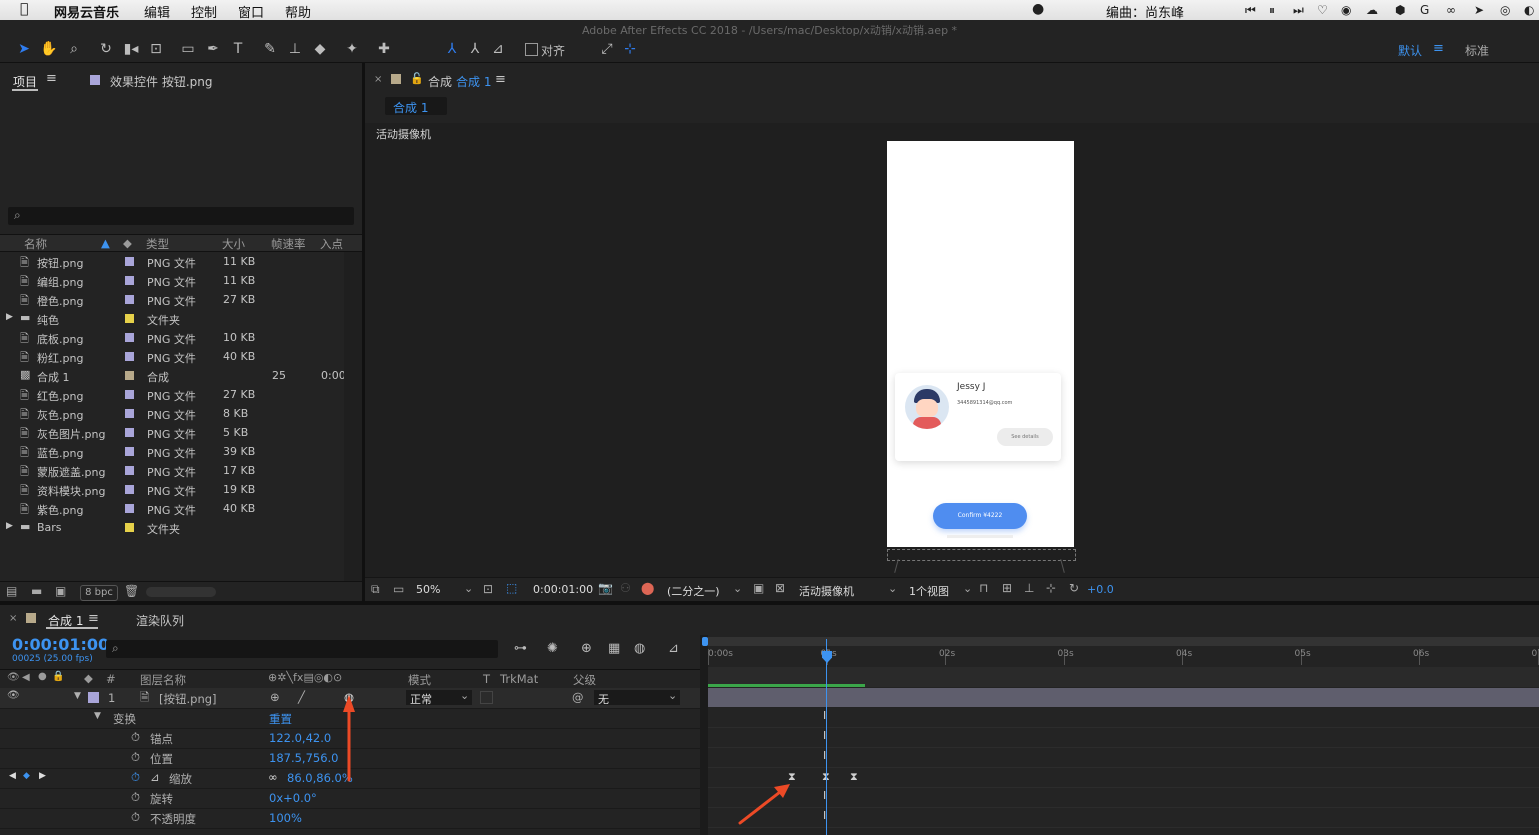 The height and width of the screenshot is (835, 1539). What do you see at coordinates (42, 676) in the screenshot?
I see `solo-icon: ●` at bounding box center [42, 676].